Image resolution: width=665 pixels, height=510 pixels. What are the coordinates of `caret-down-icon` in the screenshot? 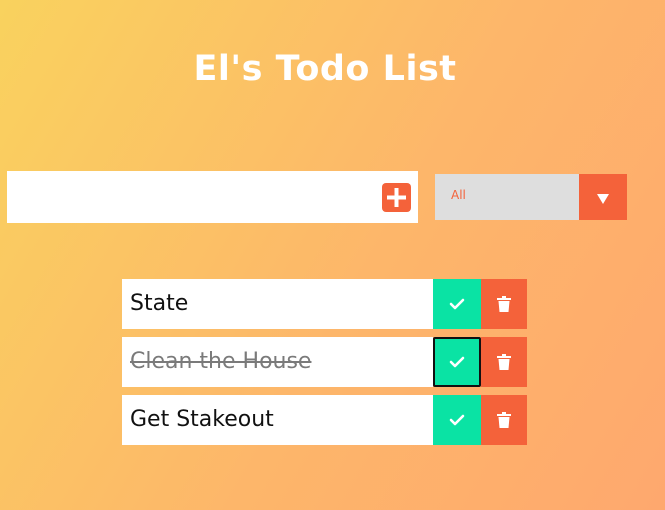 It's located at (603, 199).